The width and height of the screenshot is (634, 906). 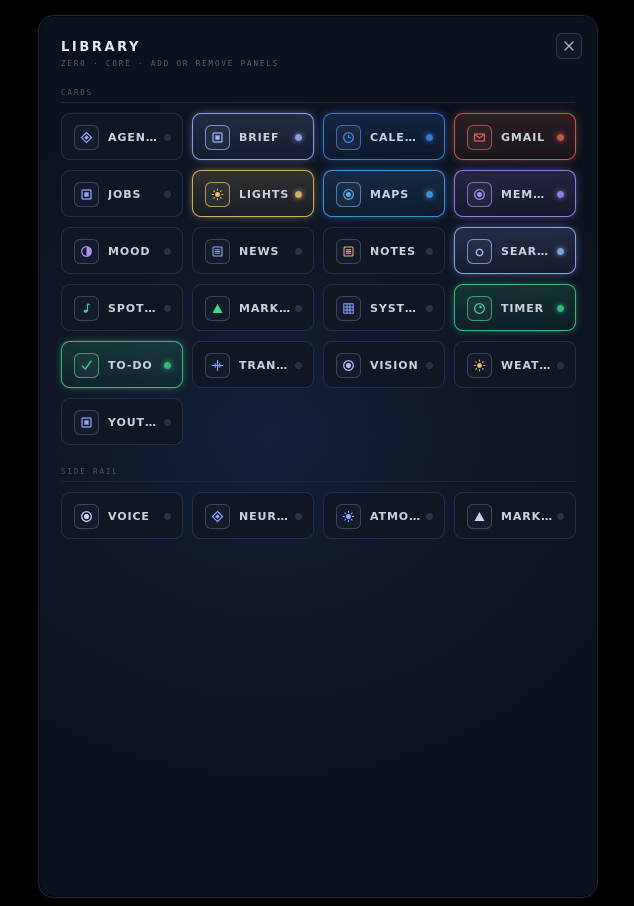 I want to click on panel-tile-lights: LIGHTS, so click(x=253, y=193).